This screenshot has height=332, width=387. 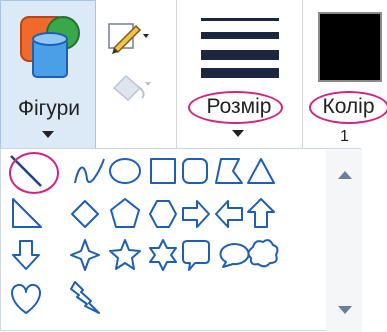 I want to click on oval-shape-button, so click(x=125, y=171).